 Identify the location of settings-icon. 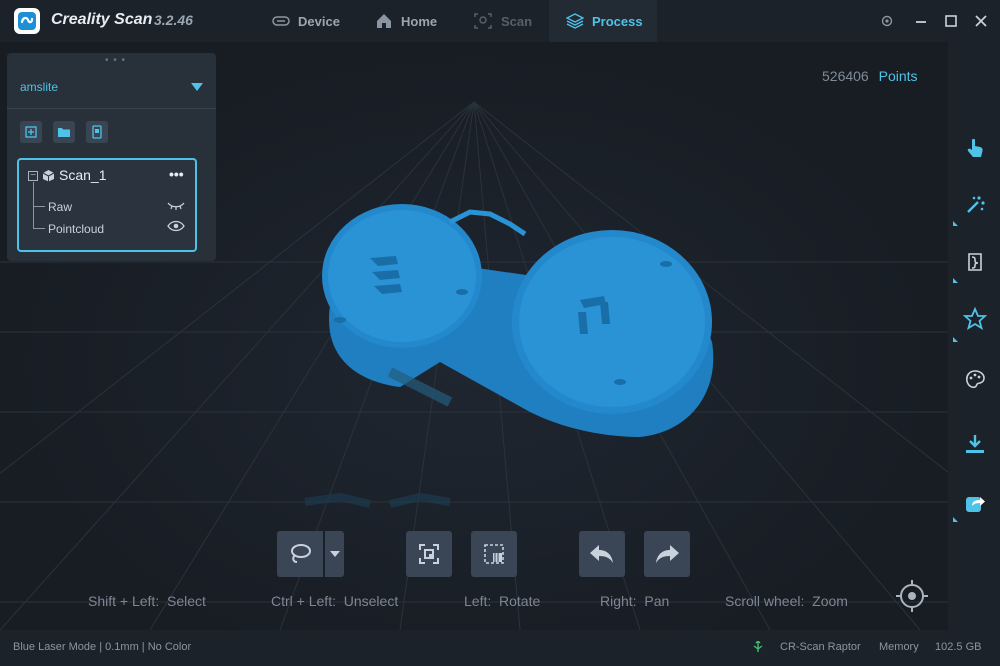
(887, 21).